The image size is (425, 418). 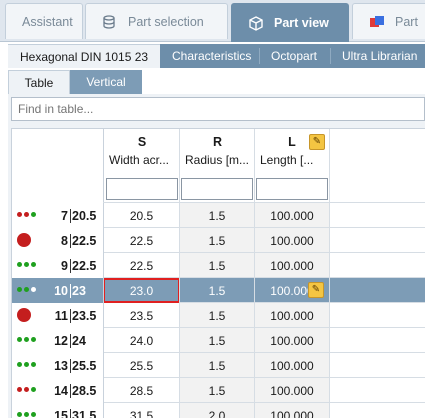 I want to click on tab-ultra-librarian: Ultra Librarian, so click(x=377, y=56).